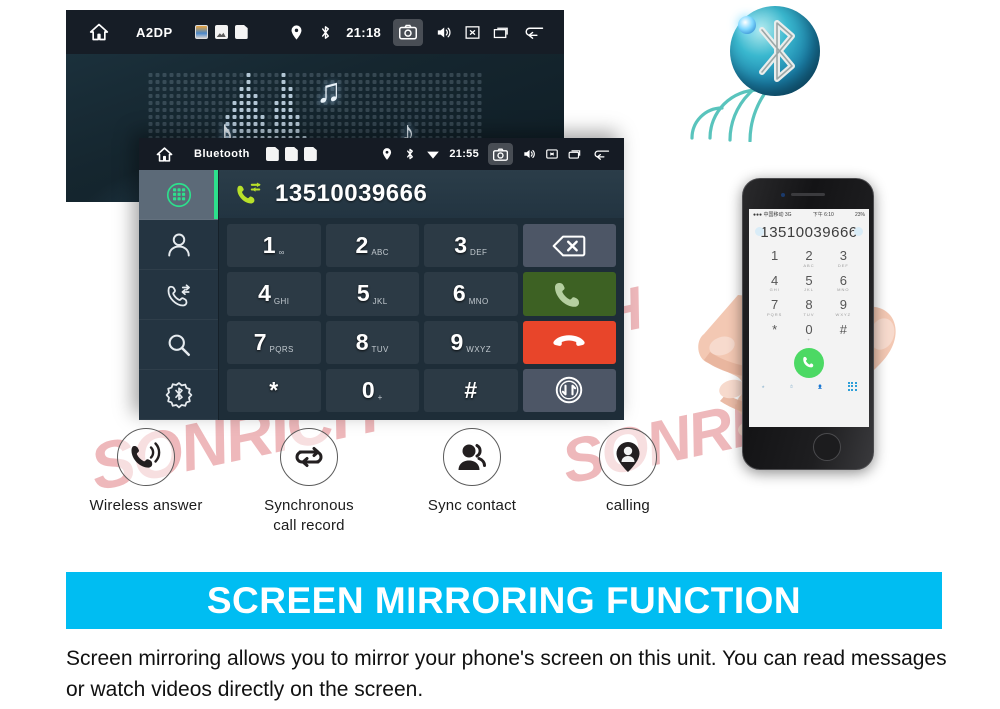  I want to click on sidebar-item-bluetooth-settings, so click(178, 395).